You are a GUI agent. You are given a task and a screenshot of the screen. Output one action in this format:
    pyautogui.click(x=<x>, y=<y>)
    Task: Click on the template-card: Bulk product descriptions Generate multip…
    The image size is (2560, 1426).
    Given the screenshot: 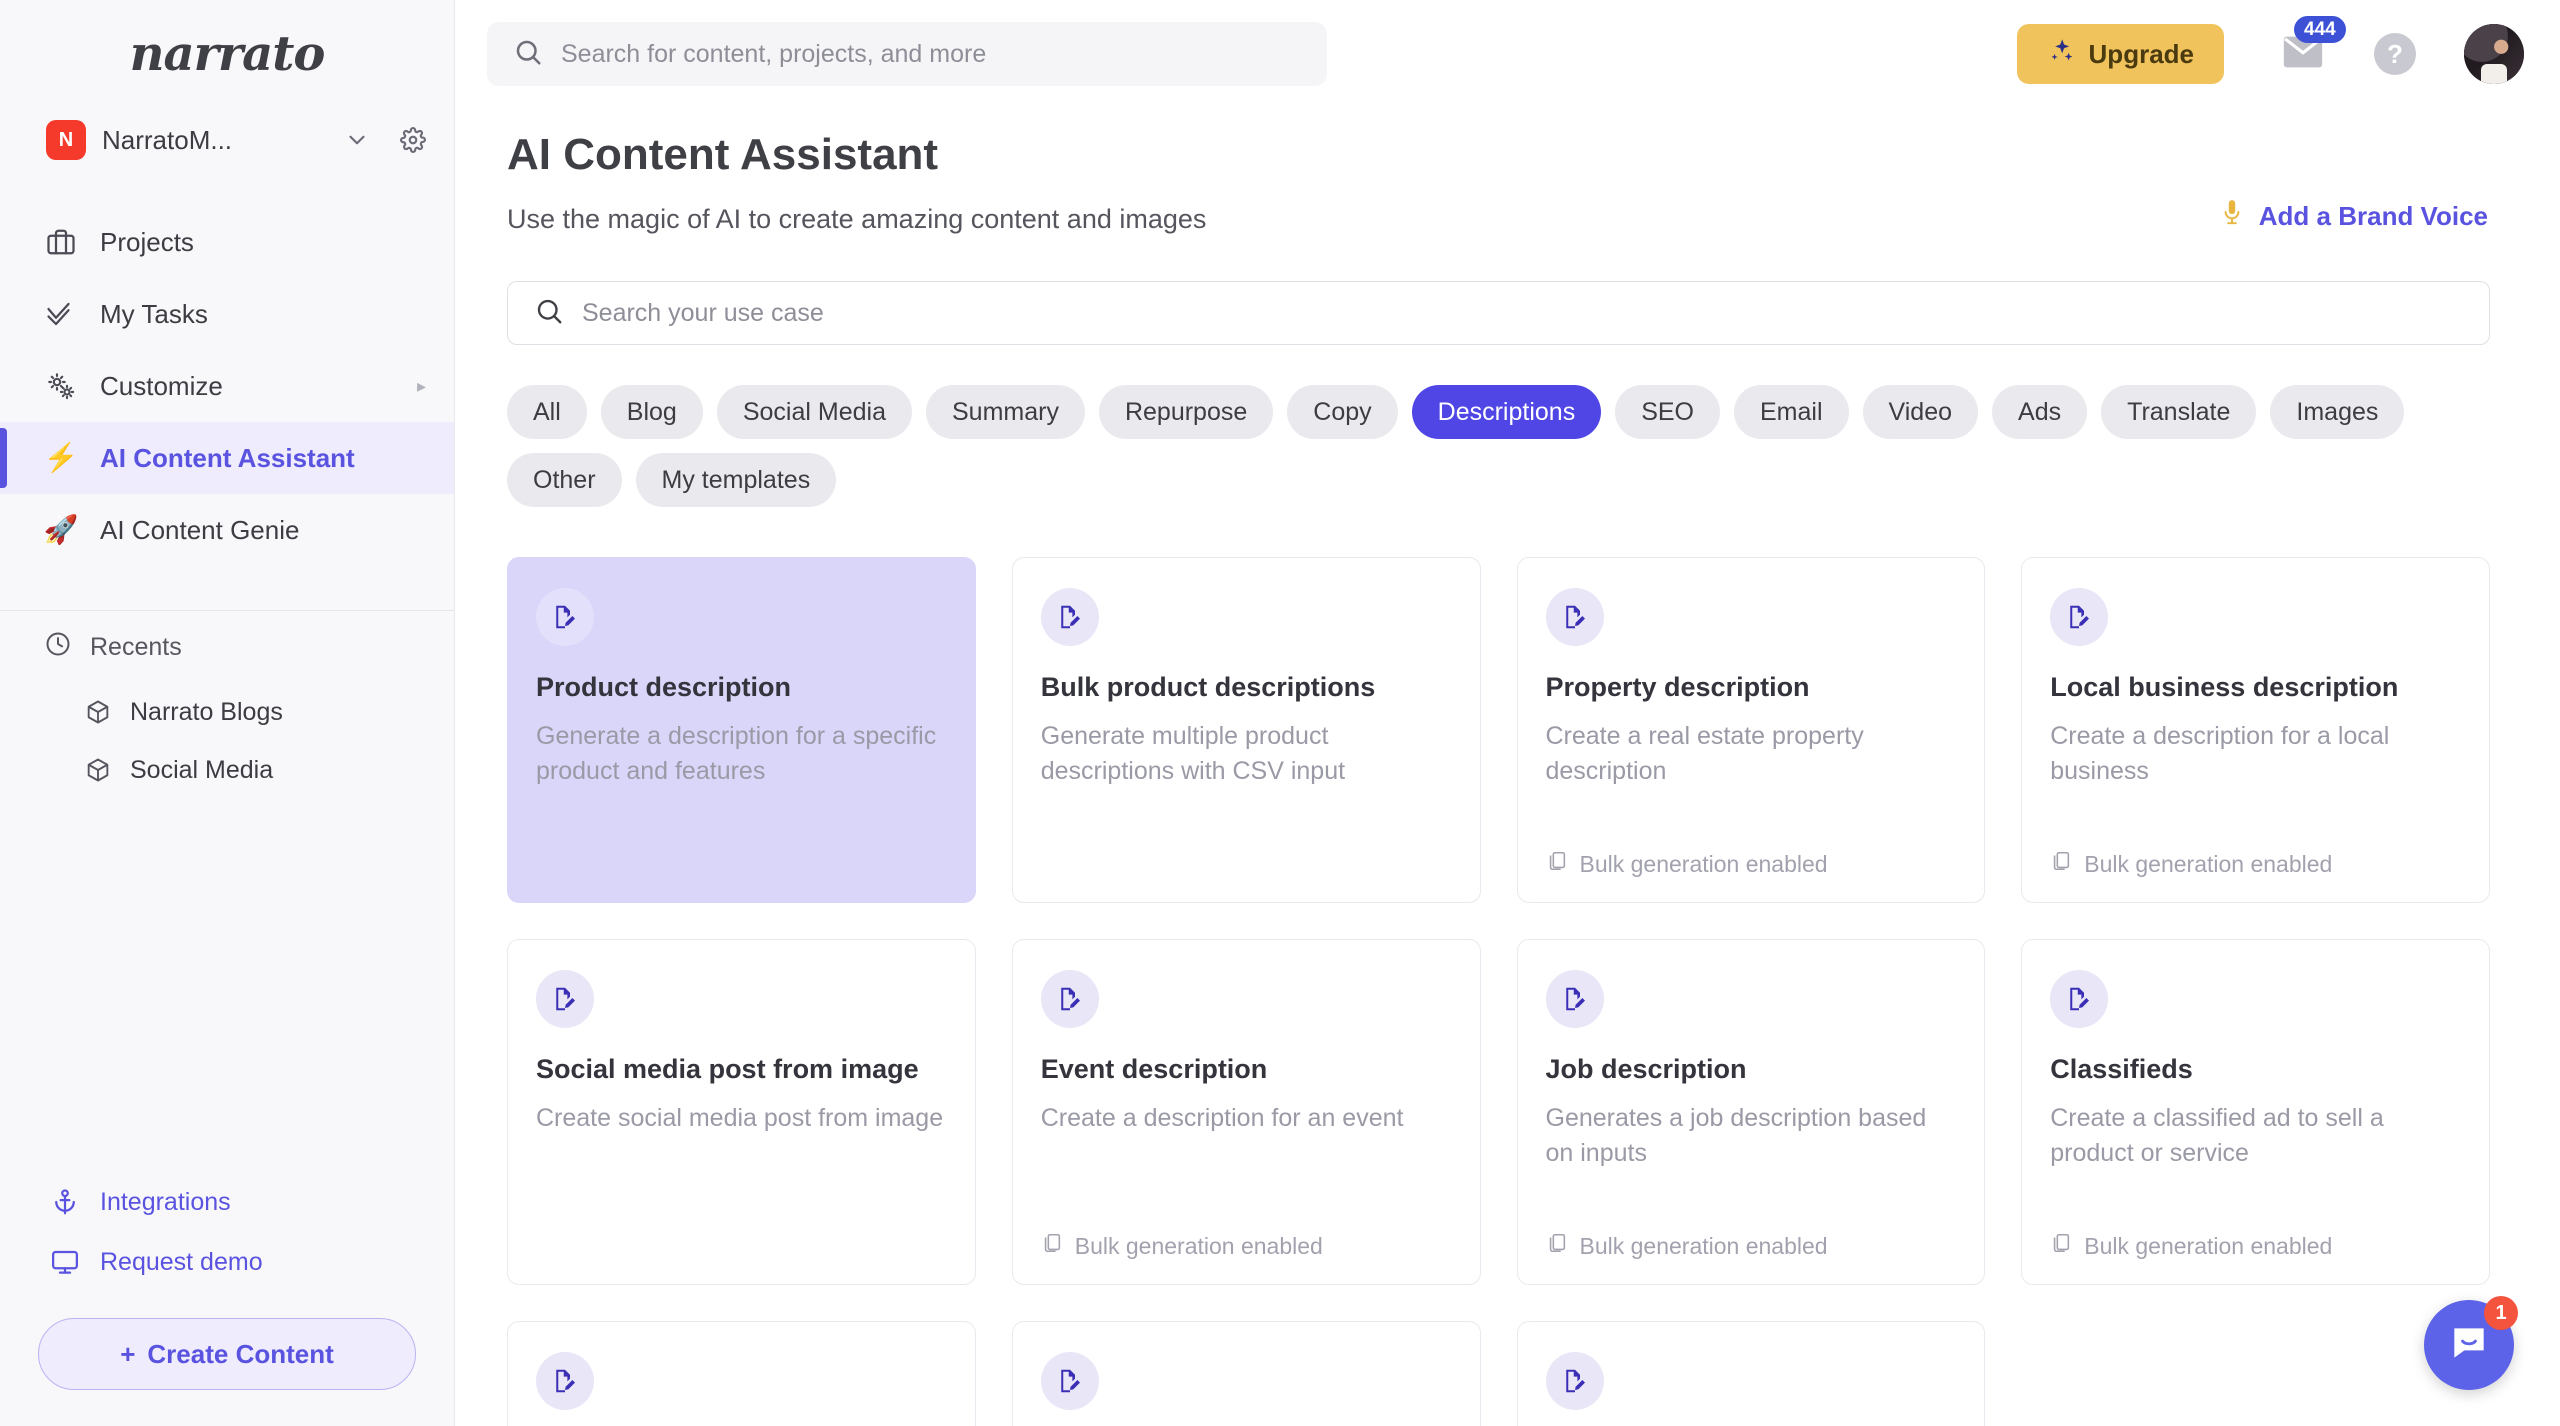 What is the action you would take?
    pyautogui.click(x=1246, y=730)
    